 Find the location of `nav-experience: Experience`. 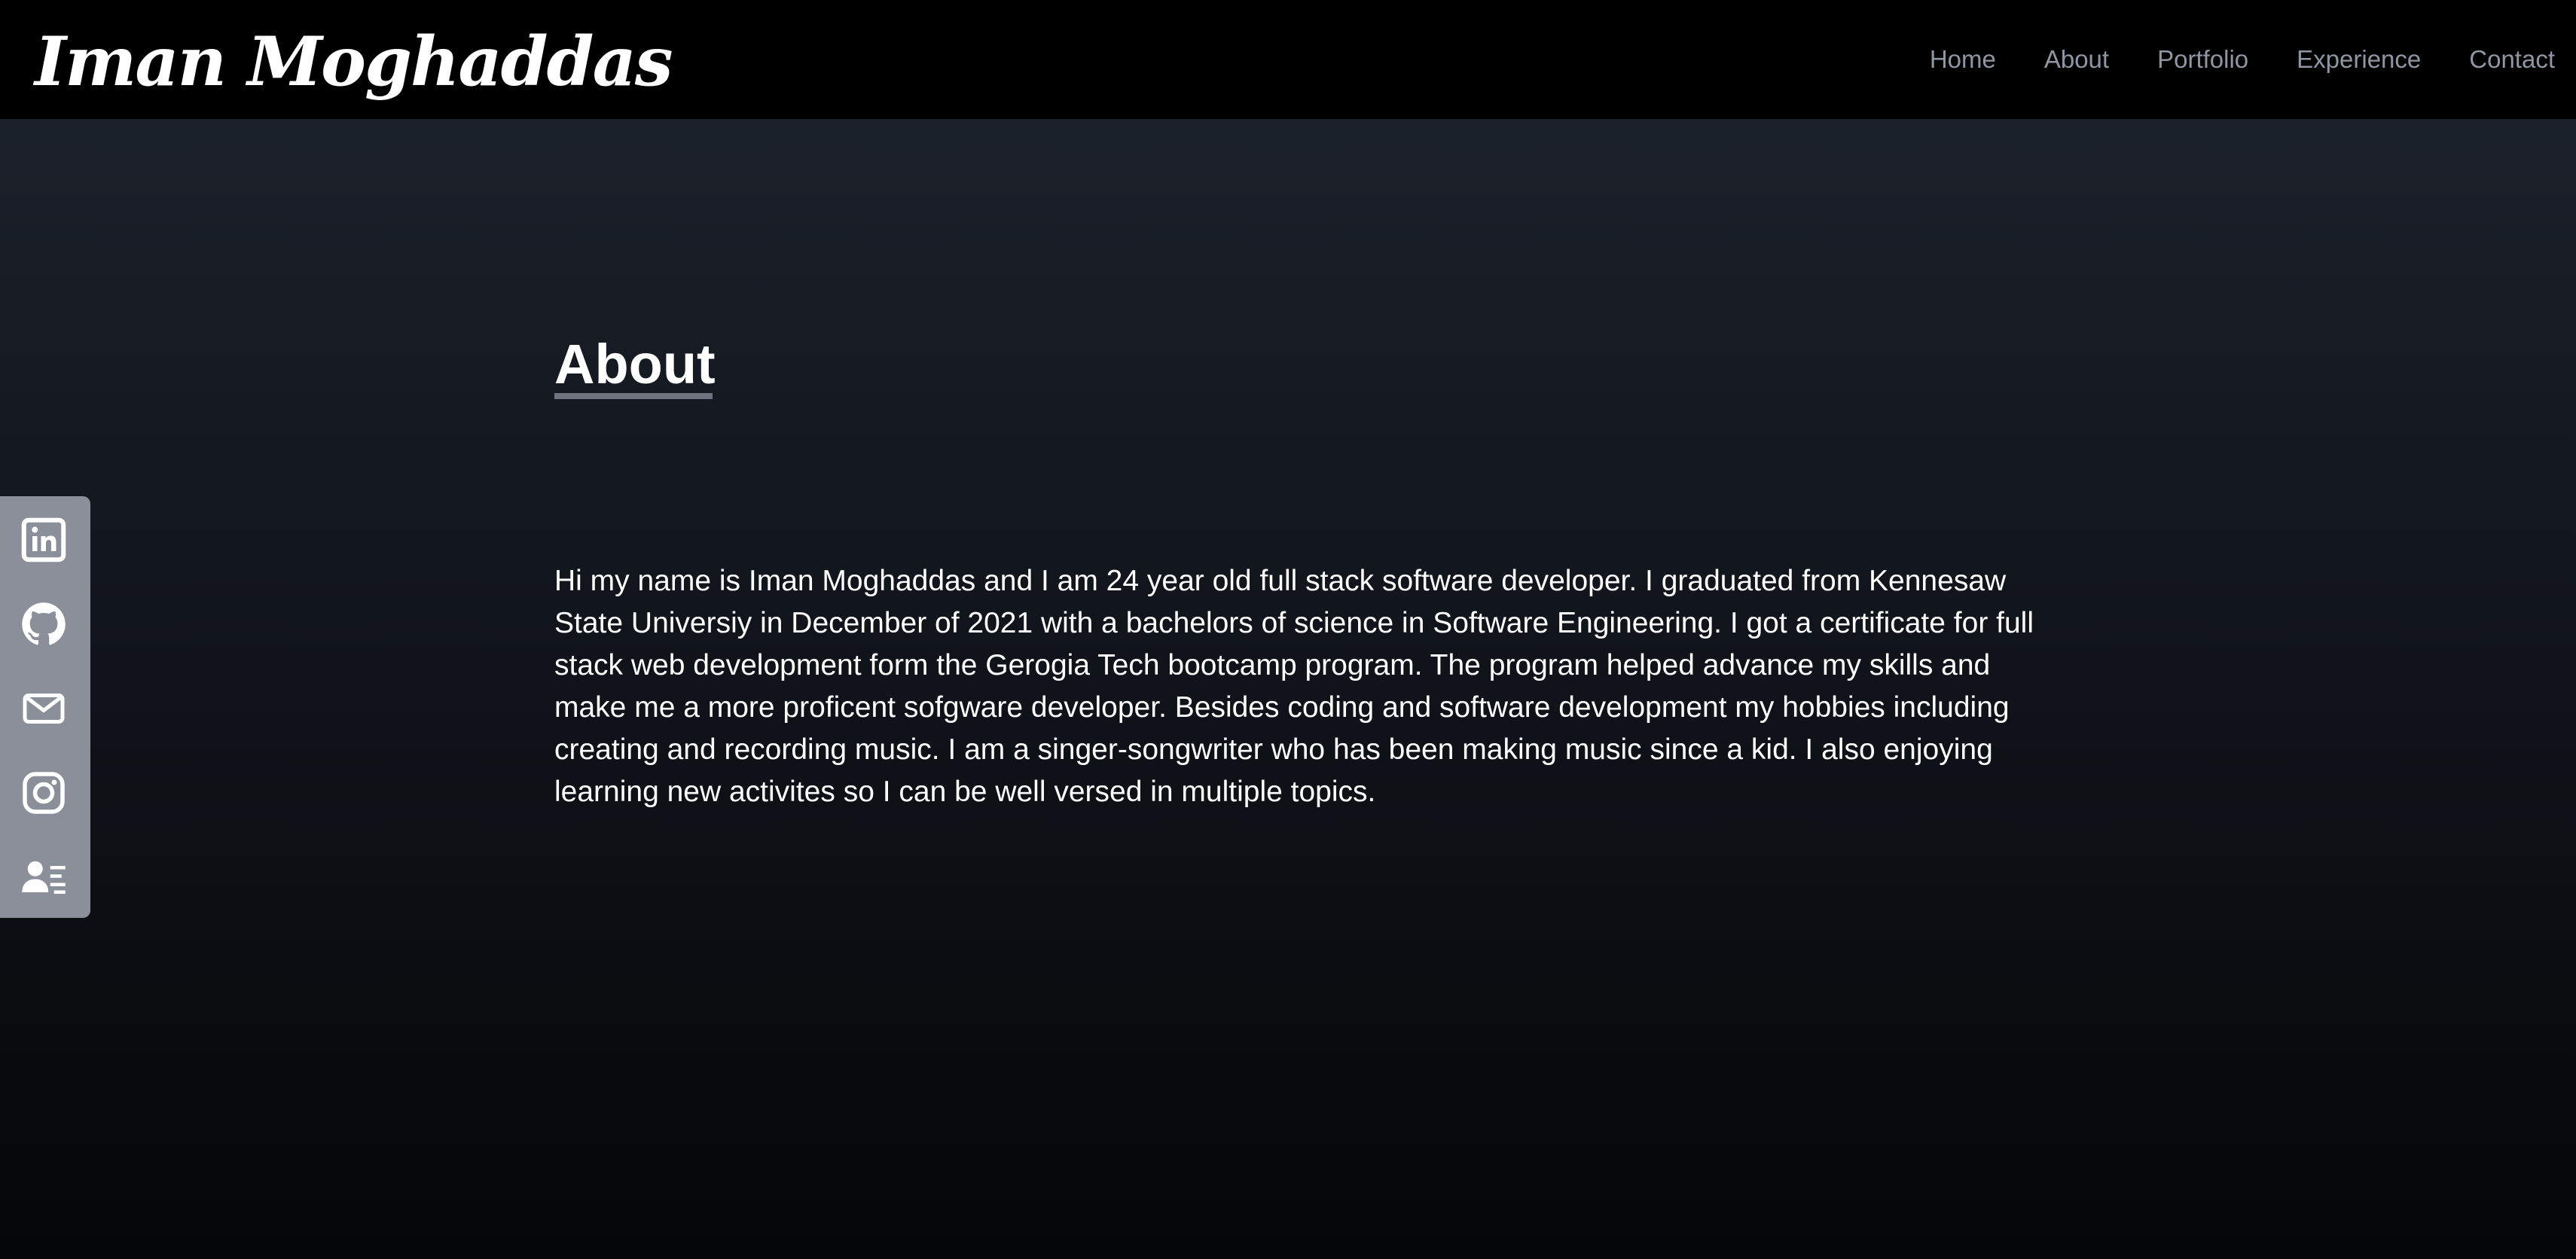

nav-experience: Experience is located at coordinates (2359, 59).